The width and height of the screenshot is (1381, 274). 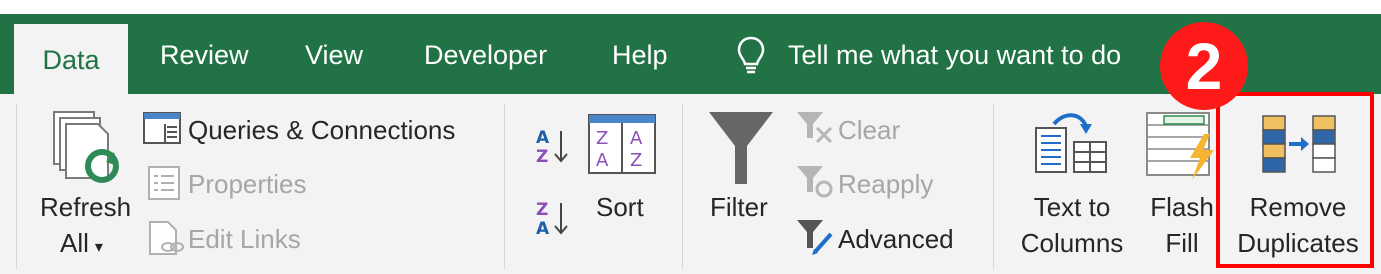 What do you see at coordinates (166, 238) in the screenshot?
I see `edit-links-icon` at bounding box center [166, 238].